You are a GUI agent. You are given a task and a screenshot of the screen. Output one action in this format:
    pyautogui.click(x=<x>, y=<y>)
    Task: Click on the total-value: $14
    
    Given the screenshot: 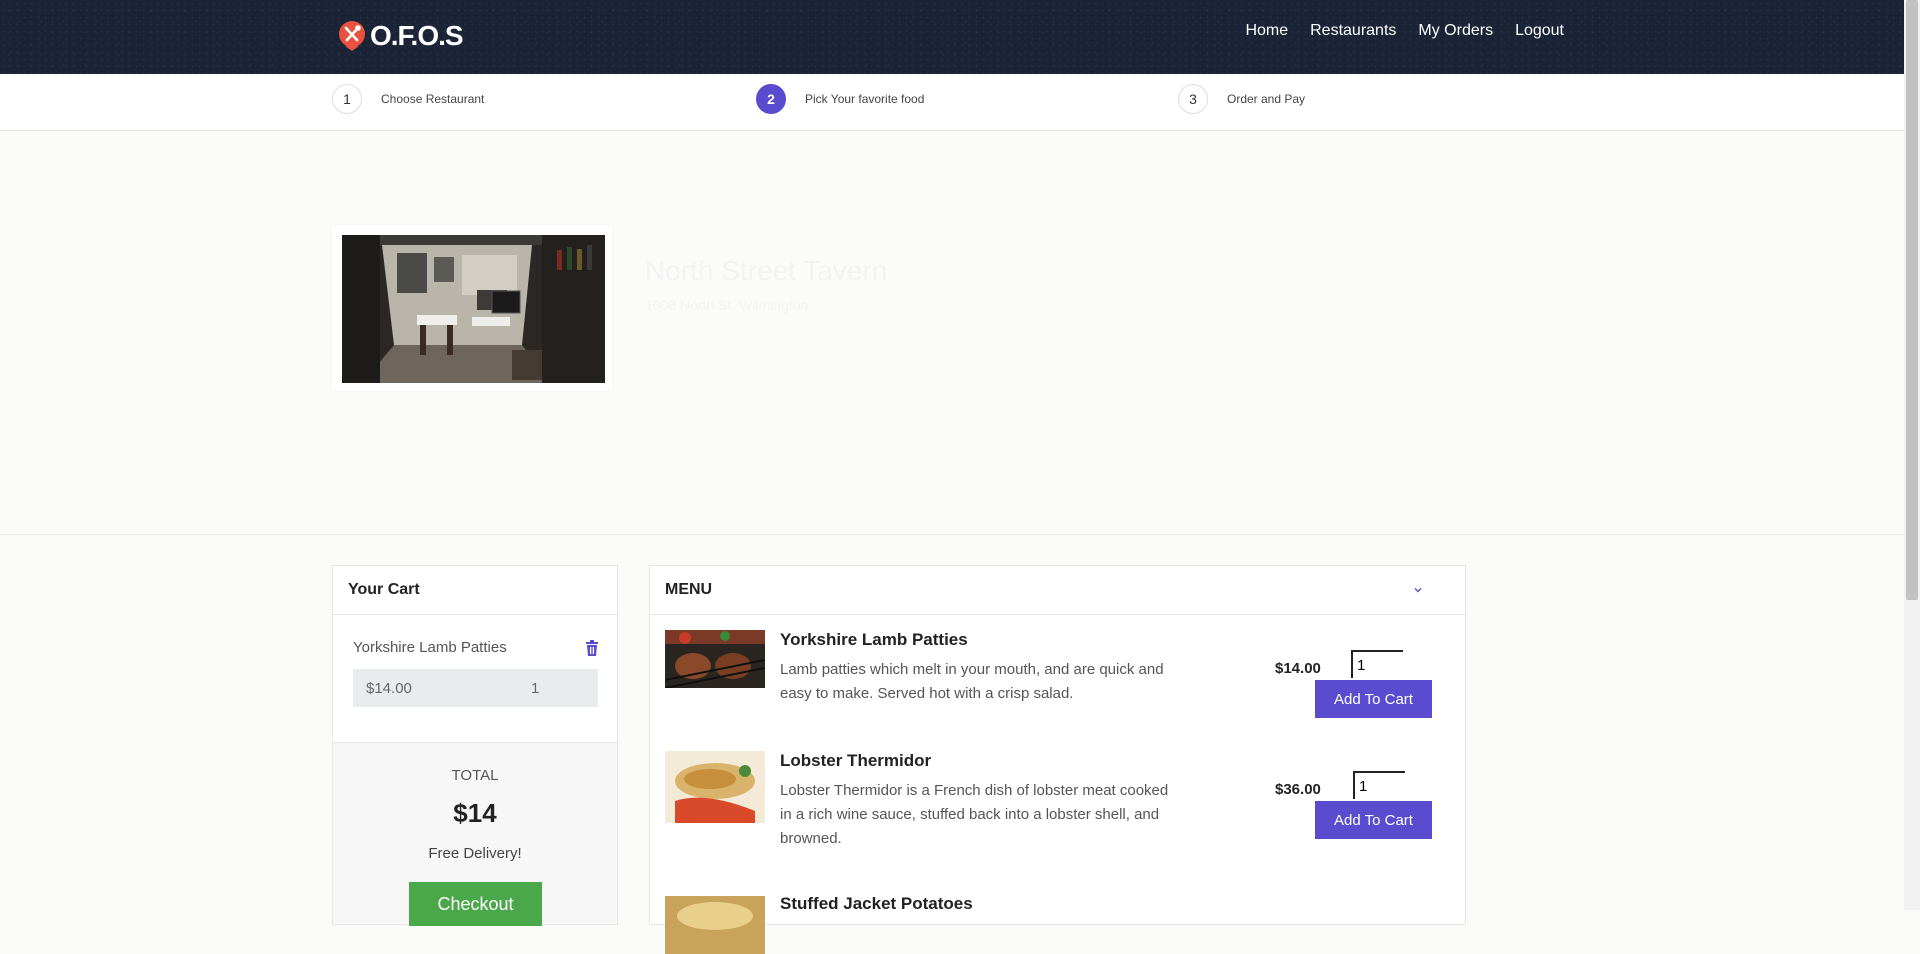 What is the action you would take?
    pyautogui.click(x=475, y=813)
    